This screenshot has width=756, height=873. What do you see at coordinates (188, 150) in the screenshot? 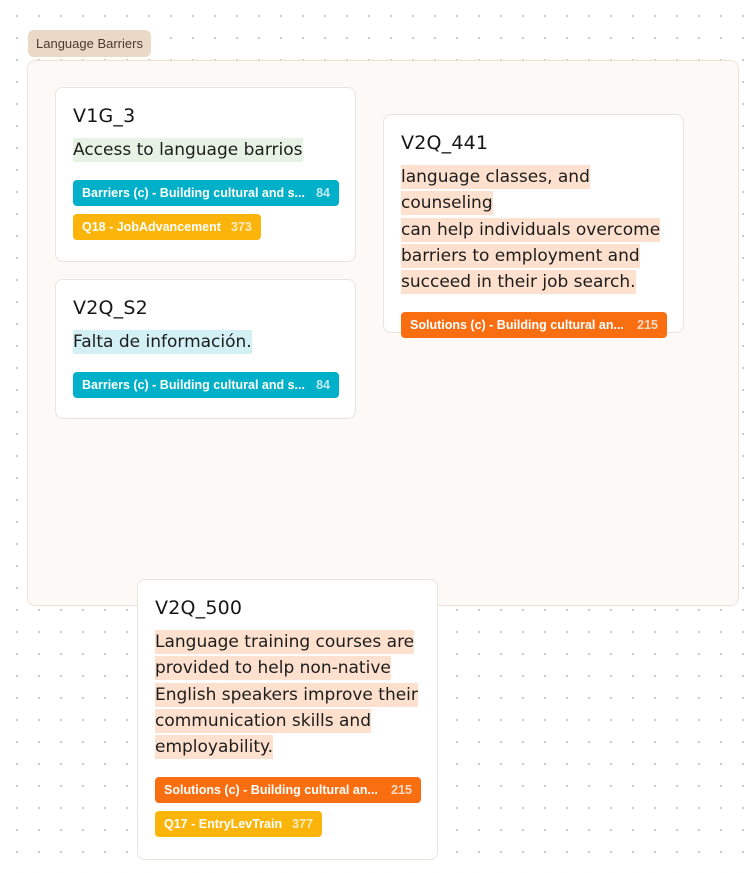
I see `card-text: Access to language barrios` at bounding box center [188, 150].